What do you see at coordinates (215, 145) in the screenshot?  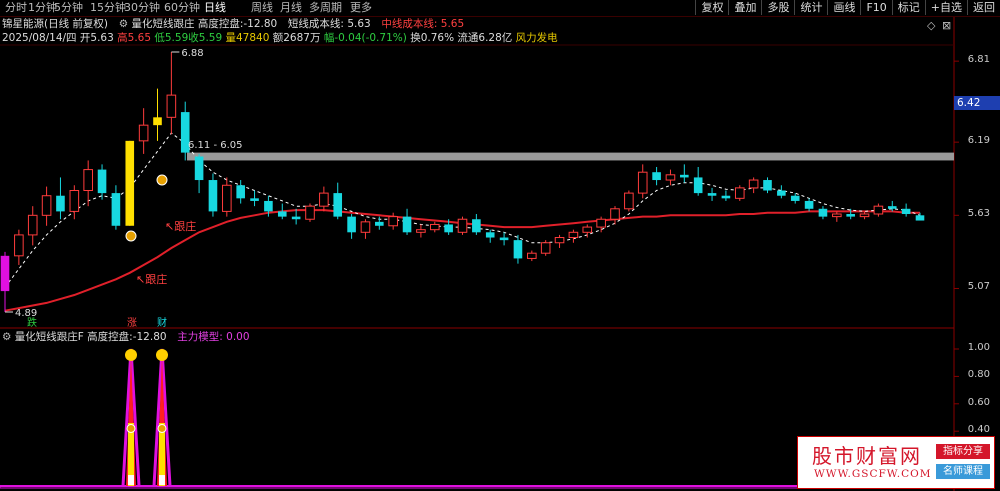 I see `resistance-range-label: 6.11 - 6.05` at bounding box center [215, 145].